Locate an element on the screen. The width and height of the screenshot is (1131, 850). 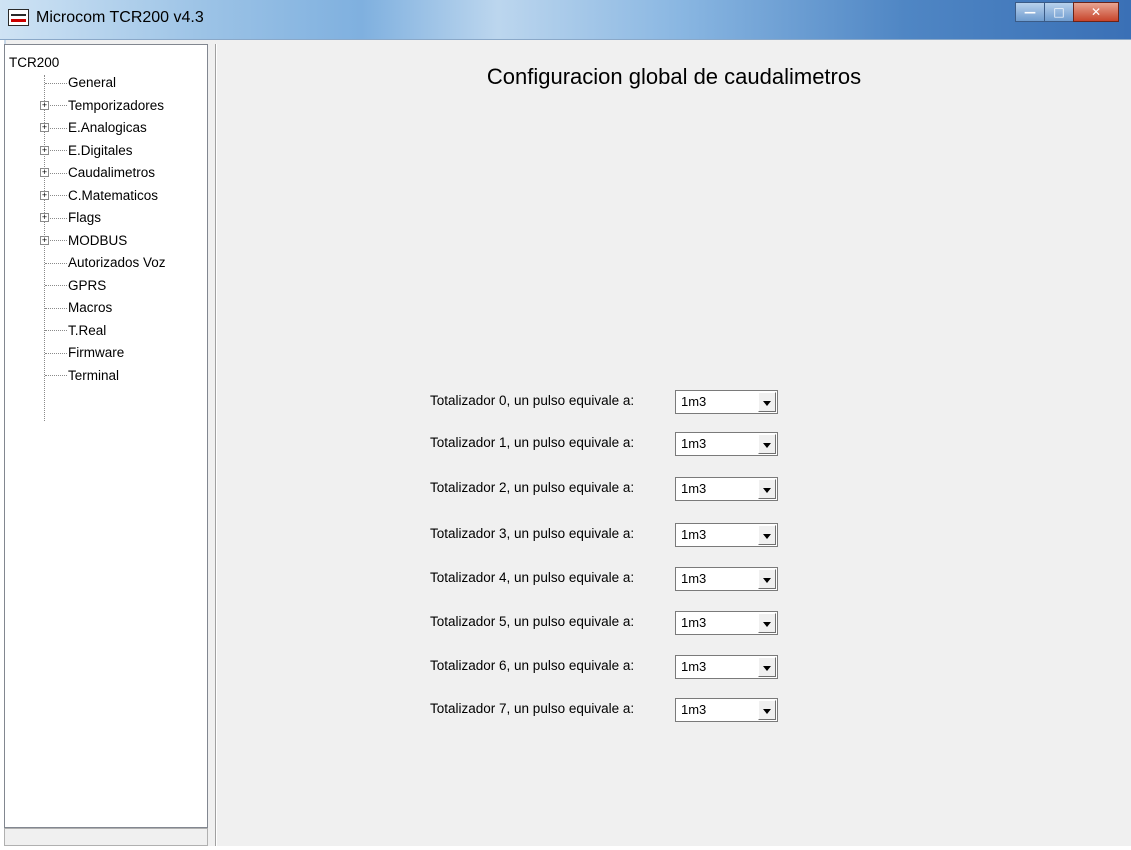
page-title: Configuracion global de caudalimetros is located at coordinates (674, 76).